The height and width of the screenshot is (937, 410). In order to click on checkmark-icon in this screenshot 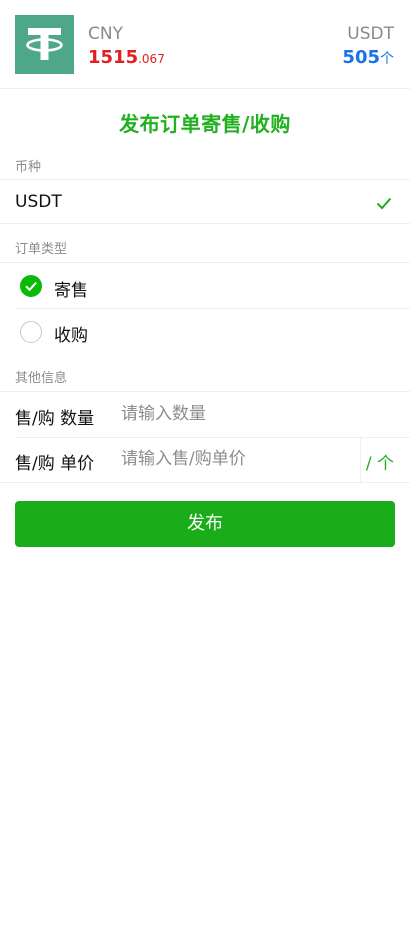, I will do `click(384, 204)`.